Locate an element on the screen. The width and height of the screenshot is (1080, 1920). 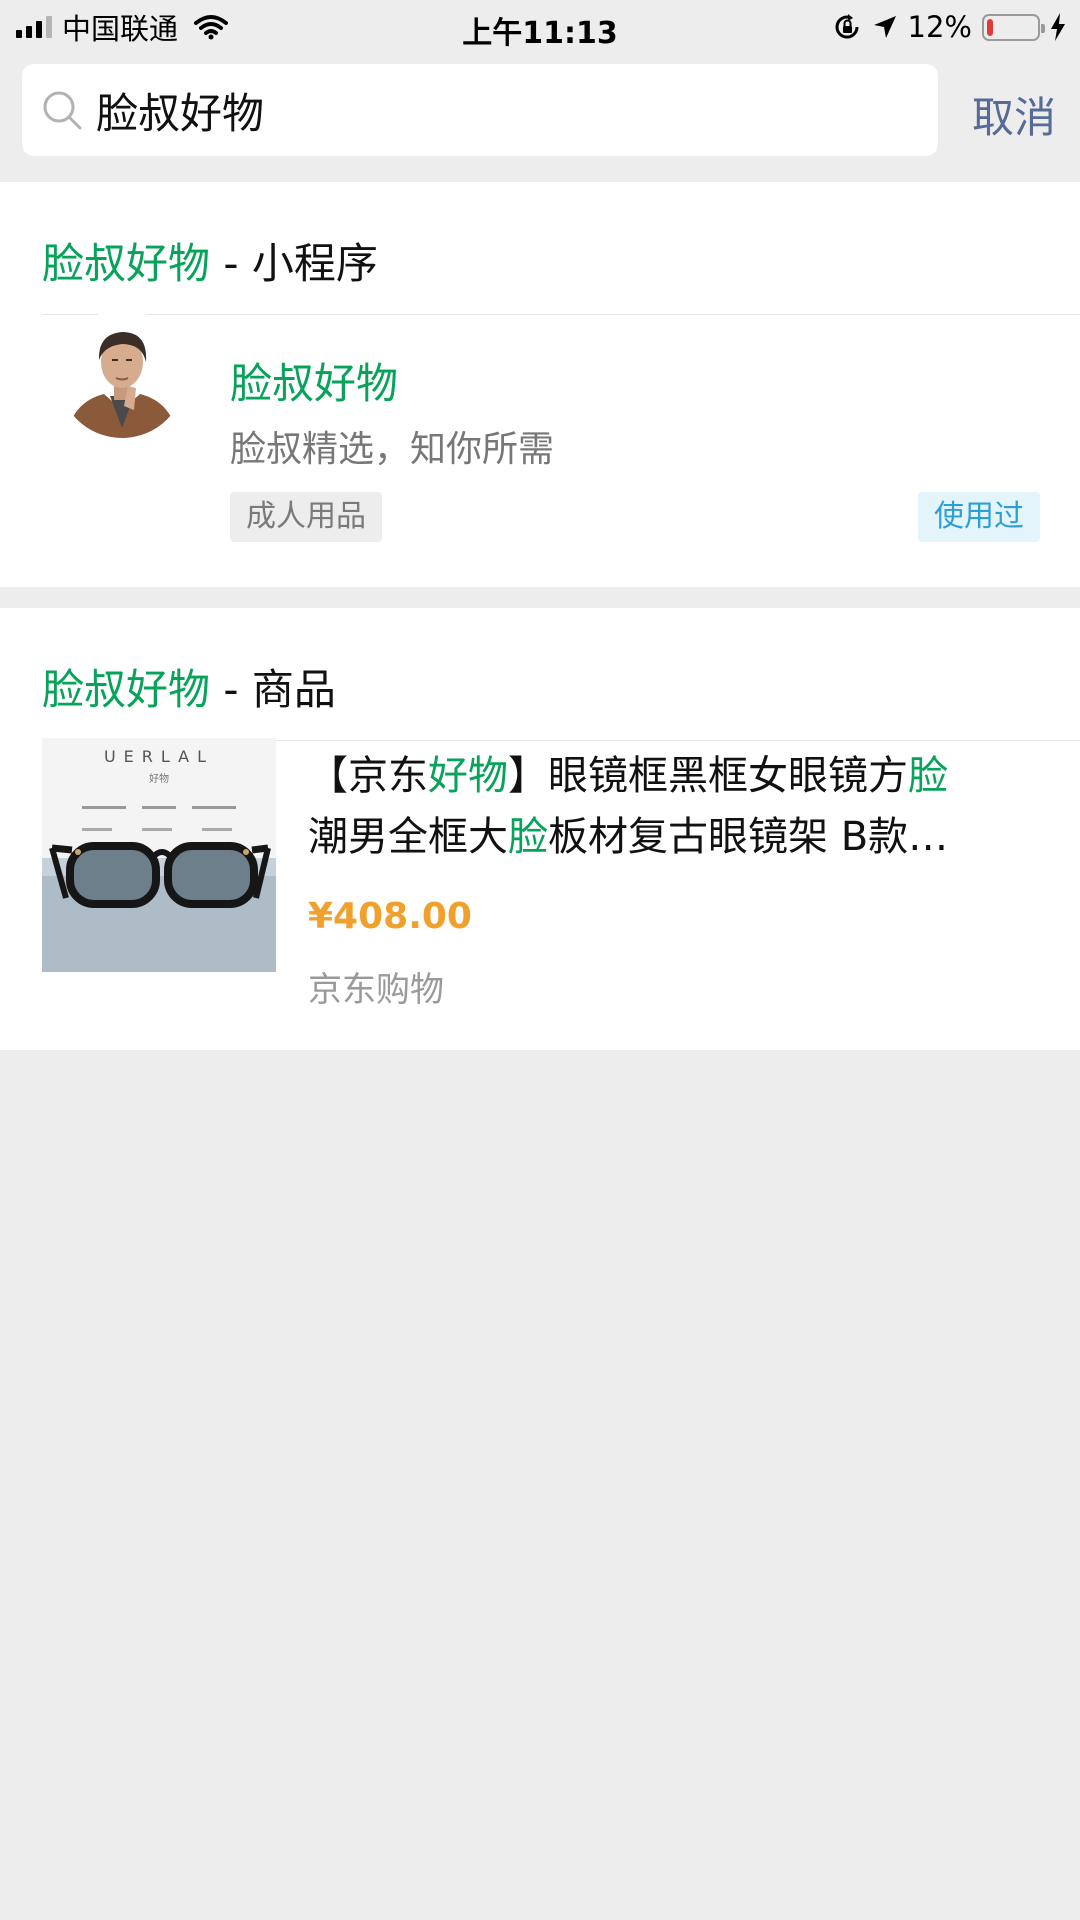
category-tag: 成人用品 is located at coordinates (306, 517).